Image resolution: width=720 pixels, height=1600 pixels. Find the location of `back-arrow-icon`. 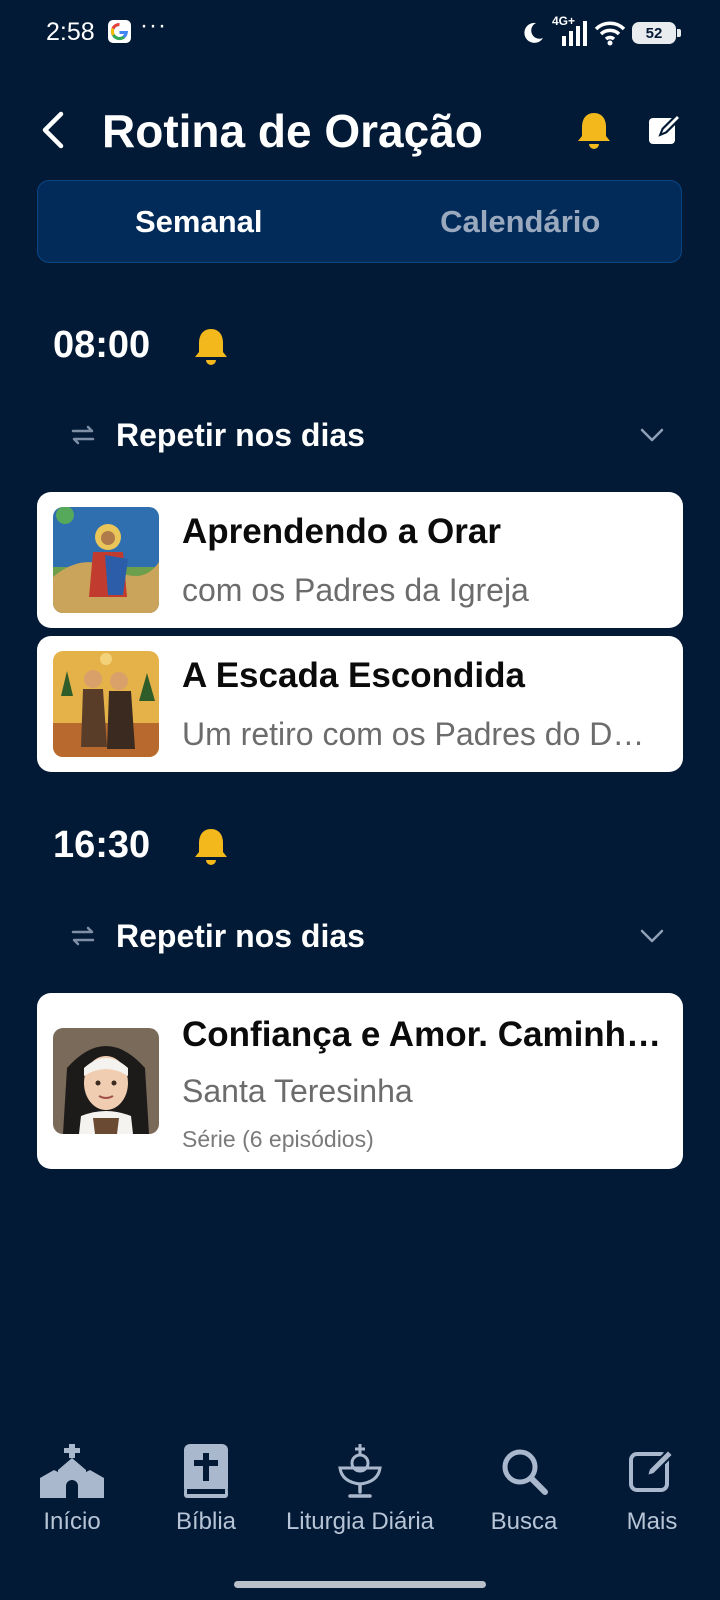

back-arrow-icon is located at coordinates (53, 130).